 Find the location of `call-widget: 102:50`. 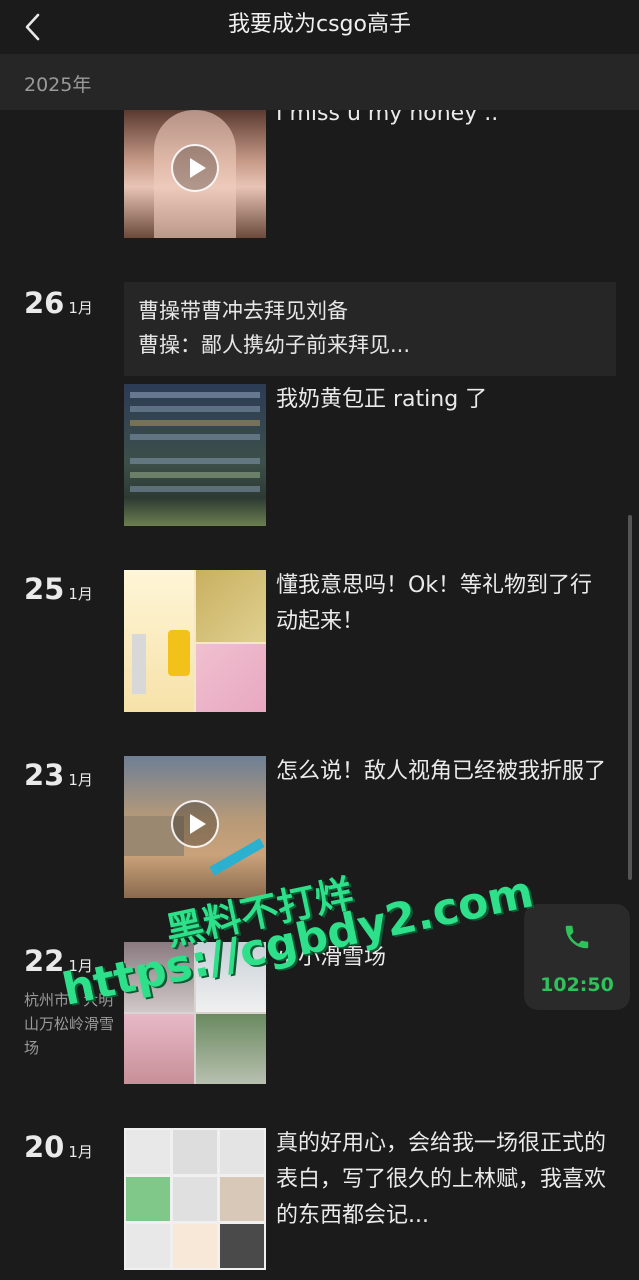

call-widget: 102:50 is located at coordinates (577, 957).